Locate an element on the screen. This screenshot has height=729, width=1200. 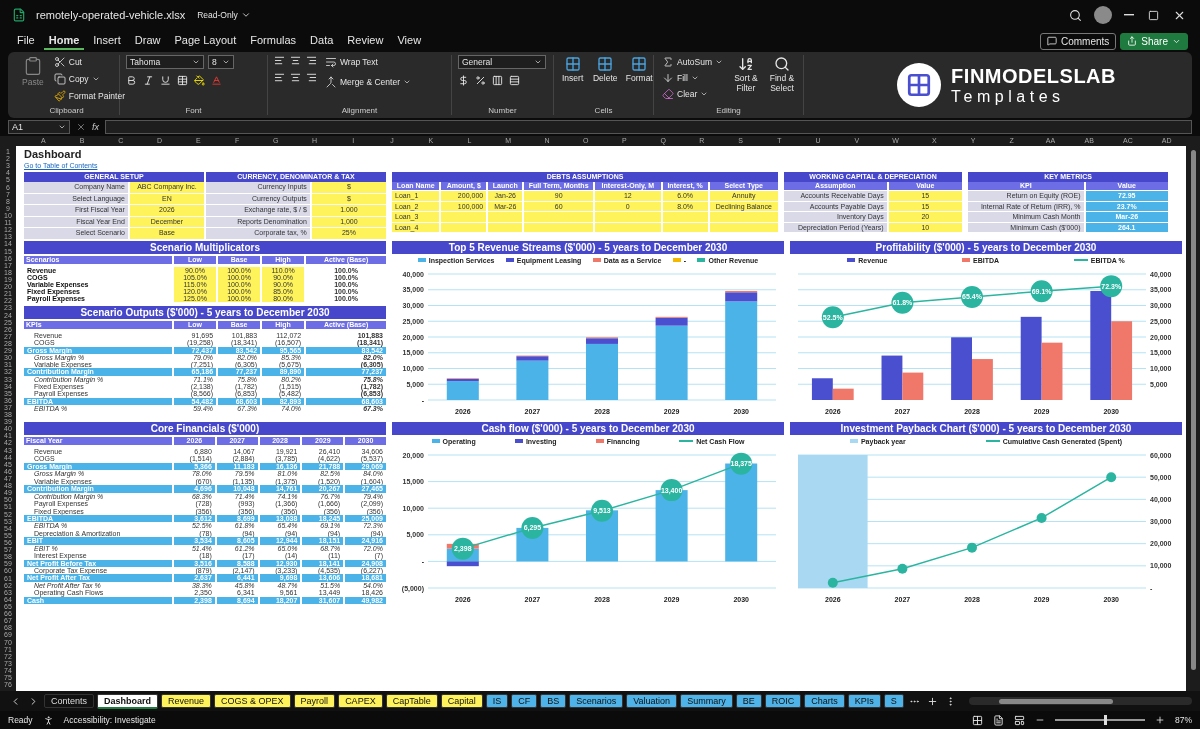
borders-icon is located at coordinates (182, 80).